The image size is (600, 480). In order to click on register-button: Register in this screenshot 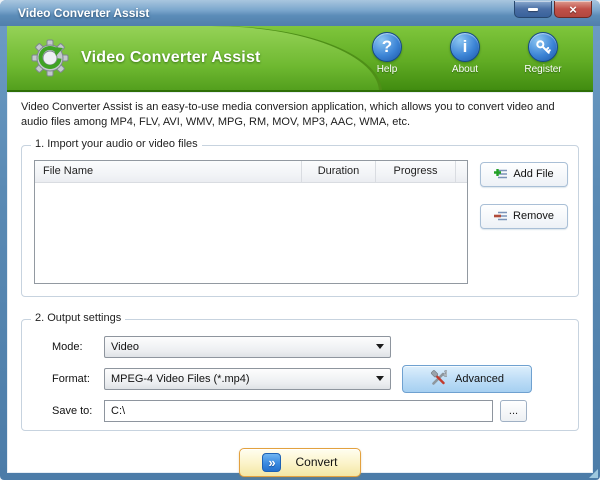, I will do `click(543, 53)`.